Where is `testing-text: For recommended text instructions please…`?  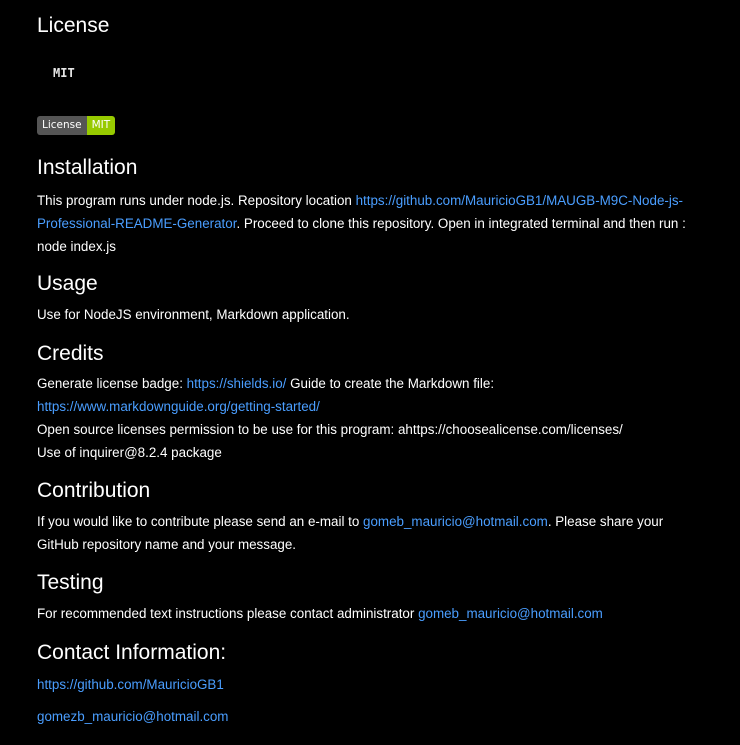 testing-text: For recommended text instructions please… is located at coordinates (378, 613).